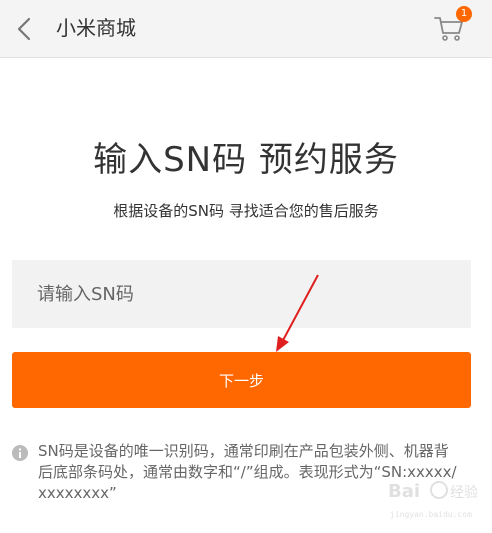 The height and width of the screenshot is (533, 492). I want to click on header-bar: 小米商城 1, so click(246, 29).